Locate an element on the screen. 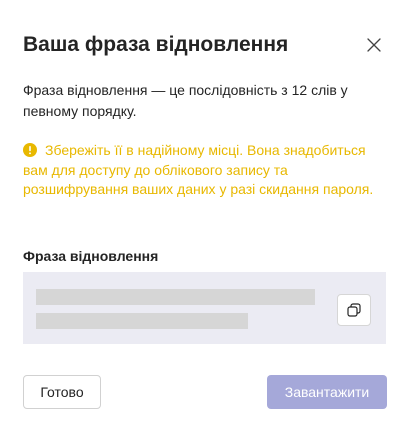 This screenshot has height=431, width=409. copy-icon is located at coordinates (354, 310).